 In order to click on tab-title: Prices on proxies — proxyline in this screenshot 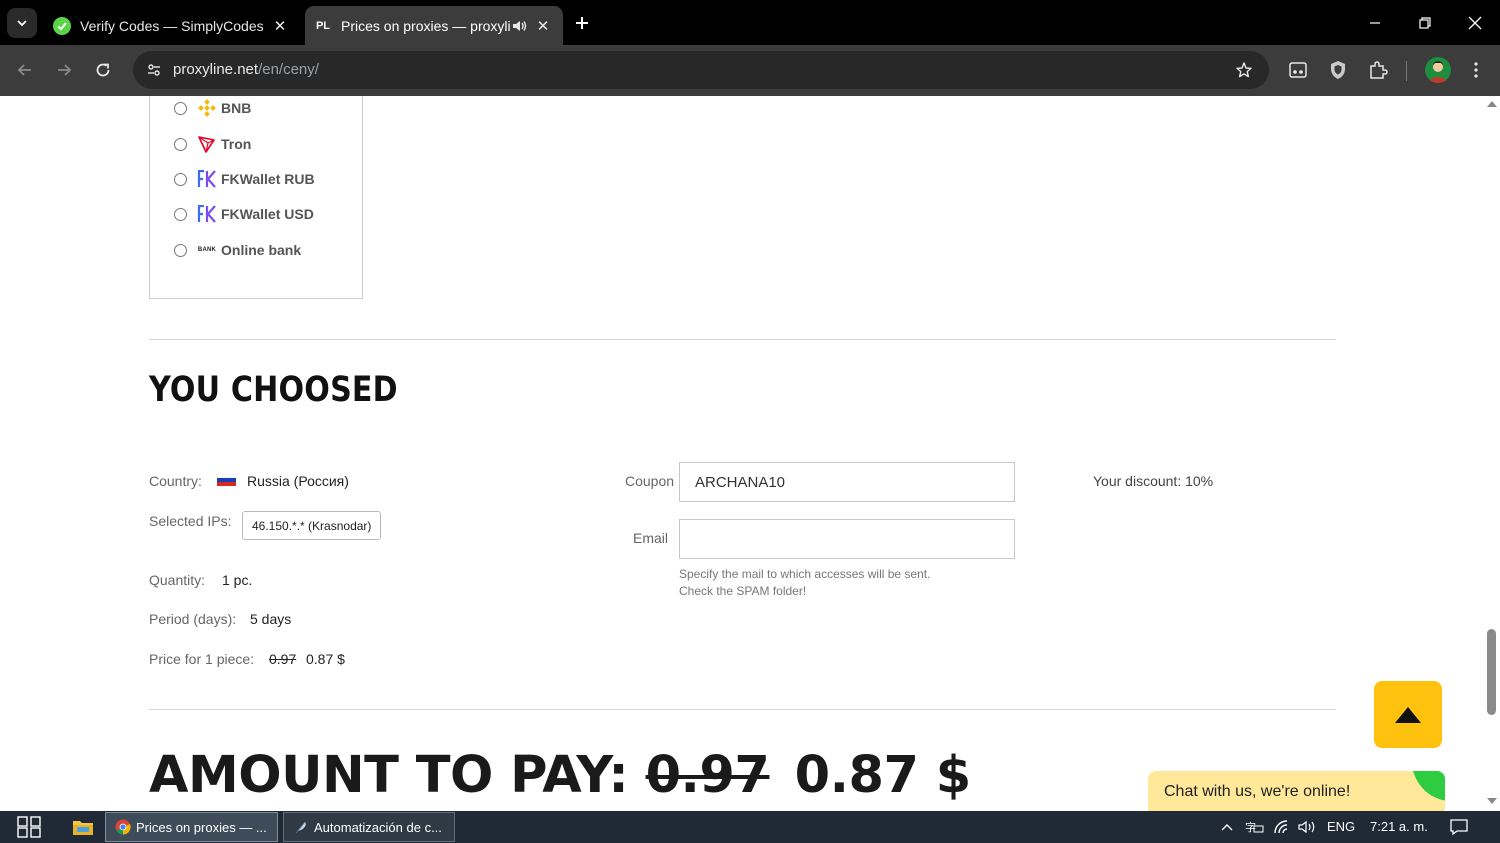, I will do `click(425, 25)`.